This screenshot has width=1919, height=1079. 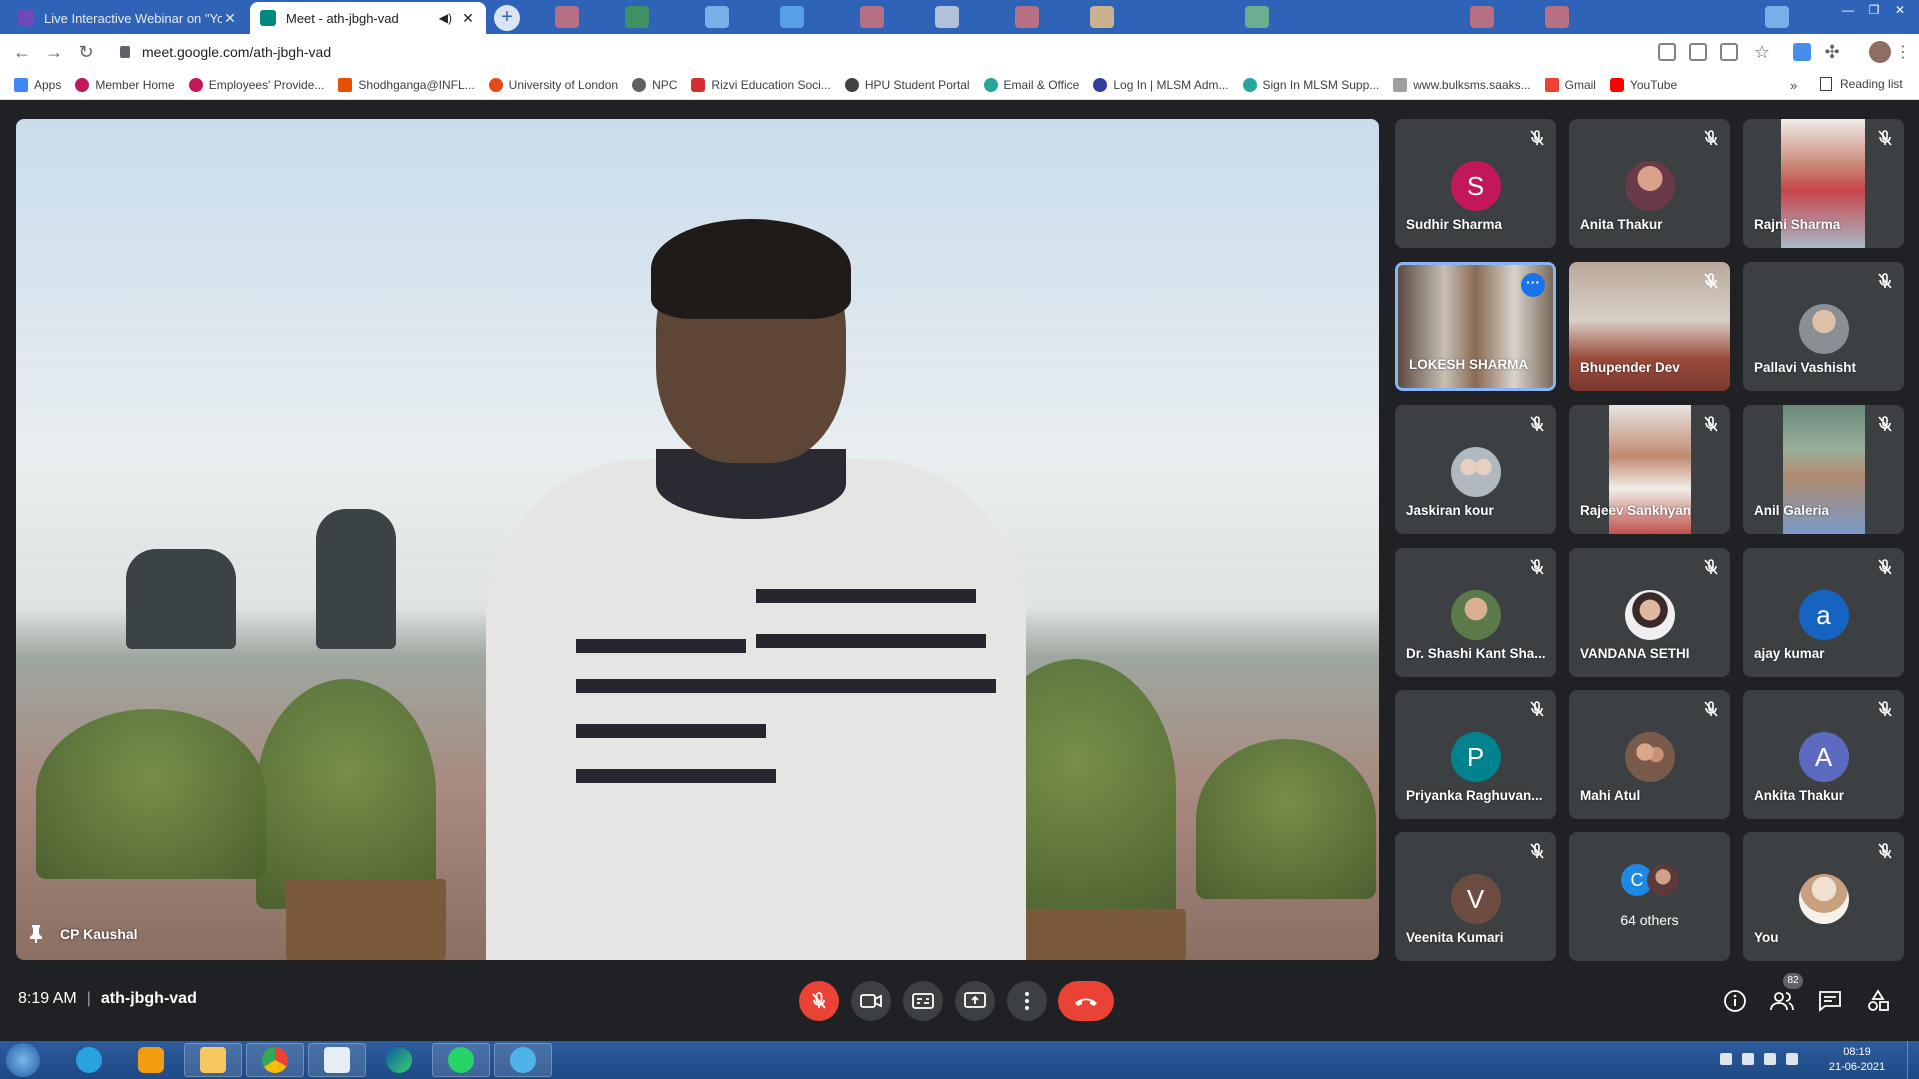 I want to click on puzzle-icon: ✣, so click(x=1832, y=52).